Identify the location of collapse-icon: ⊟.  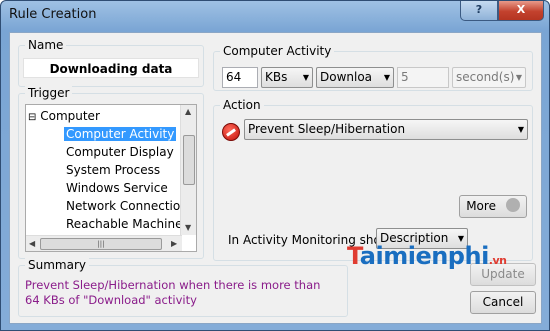
(32, 117).